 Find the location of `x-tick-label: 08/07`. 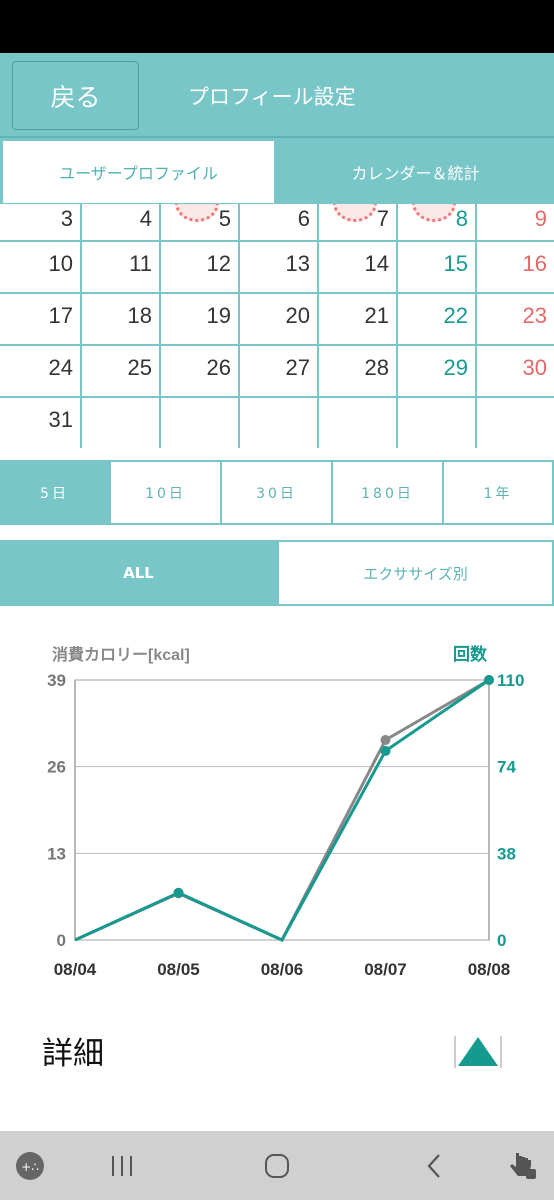

x-tick-label: 08/07 is located at coordinates (385, 969).